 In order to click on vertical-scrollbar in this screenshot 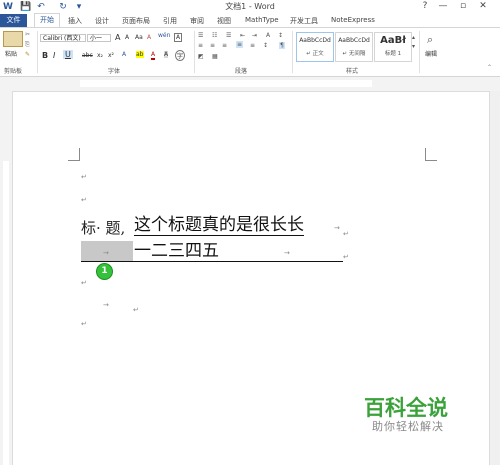, I will do `click(494, 278)`.